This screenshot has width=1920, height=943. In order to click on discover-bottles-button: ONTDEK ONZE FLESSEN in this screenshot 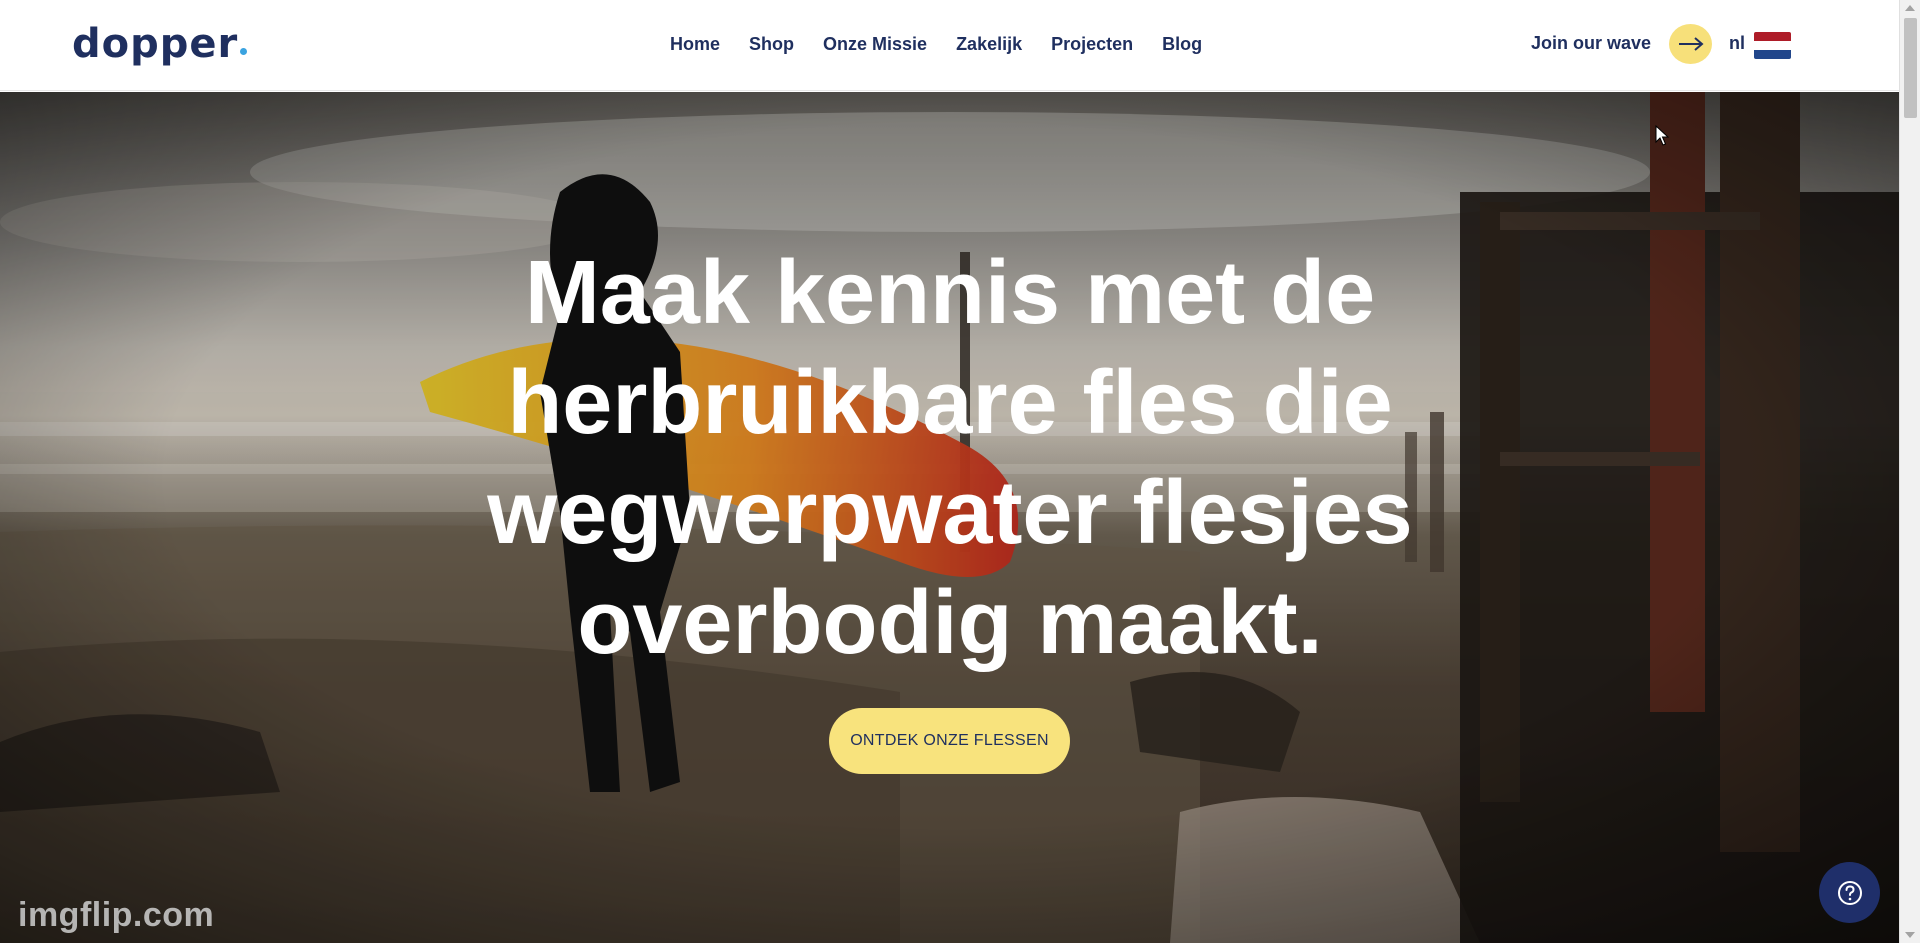, I will do `click(949, 741)`.